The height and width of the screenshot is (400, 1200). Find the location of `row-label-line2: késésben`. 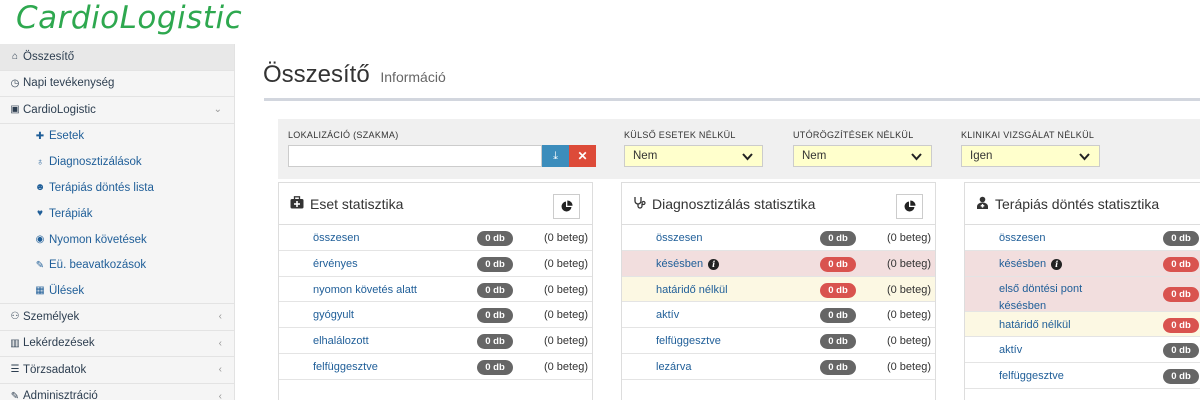

row-label-line2: késésben is located at coordinates (1023, 305).